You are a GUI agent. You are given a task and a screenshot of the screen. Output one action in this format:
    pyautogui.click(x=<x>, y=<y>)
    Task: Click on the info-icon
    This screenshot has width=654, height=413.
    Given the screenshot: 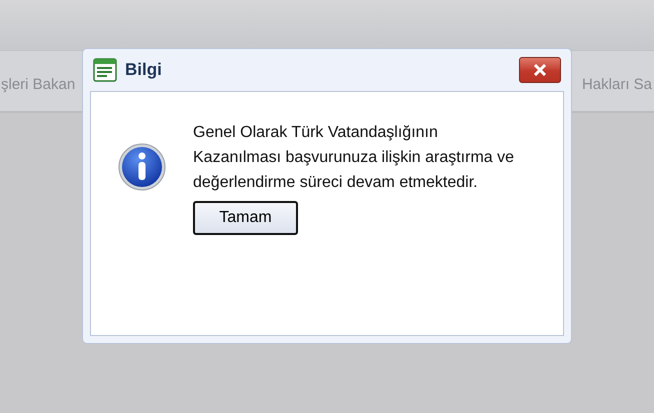 What is the action you would take?
    pyautogui.click(x=142, y=167)
    